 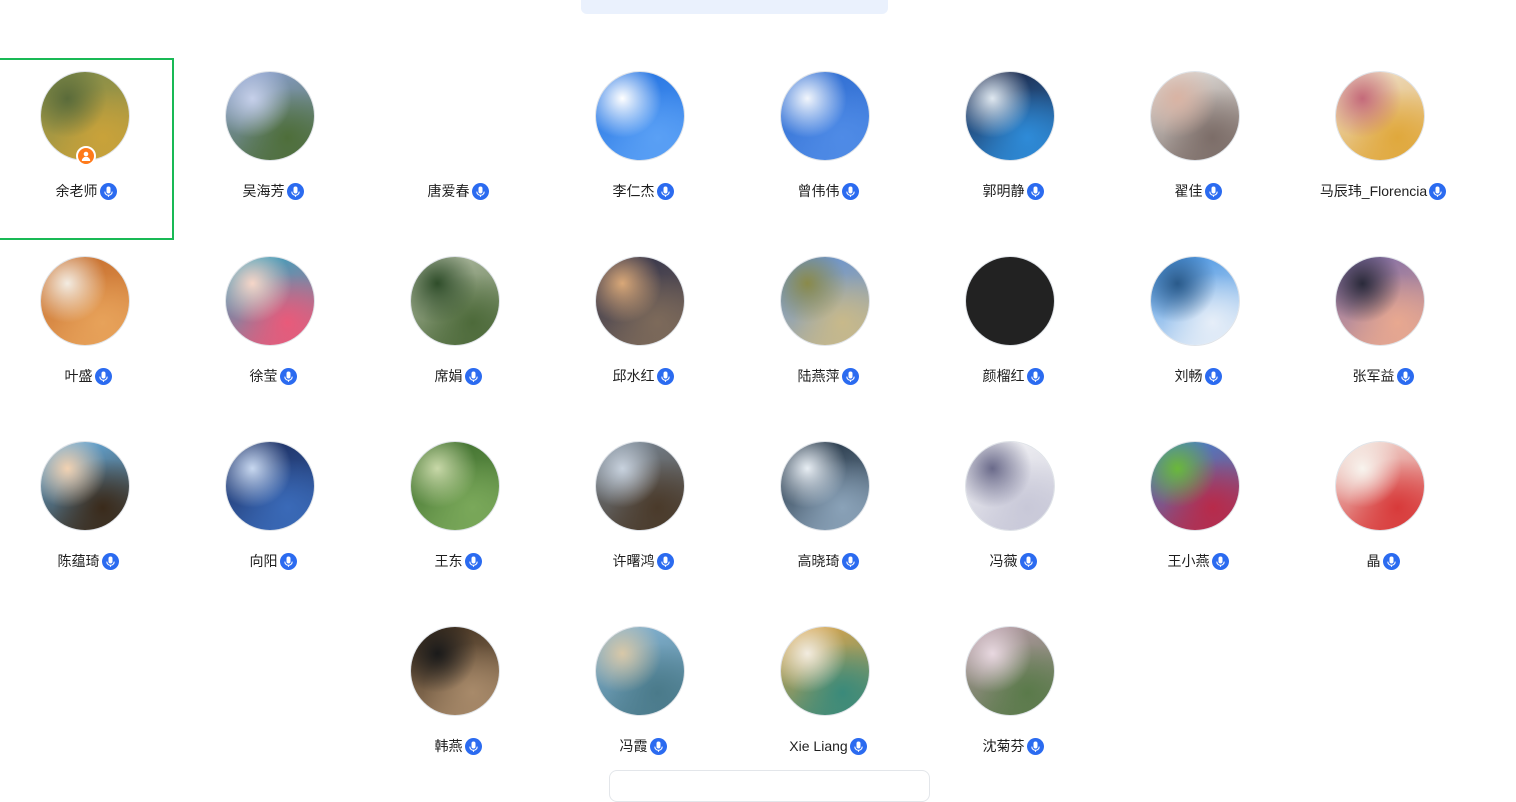 I want to click on participant-name: 韩燕, so click(x=448, y=746).